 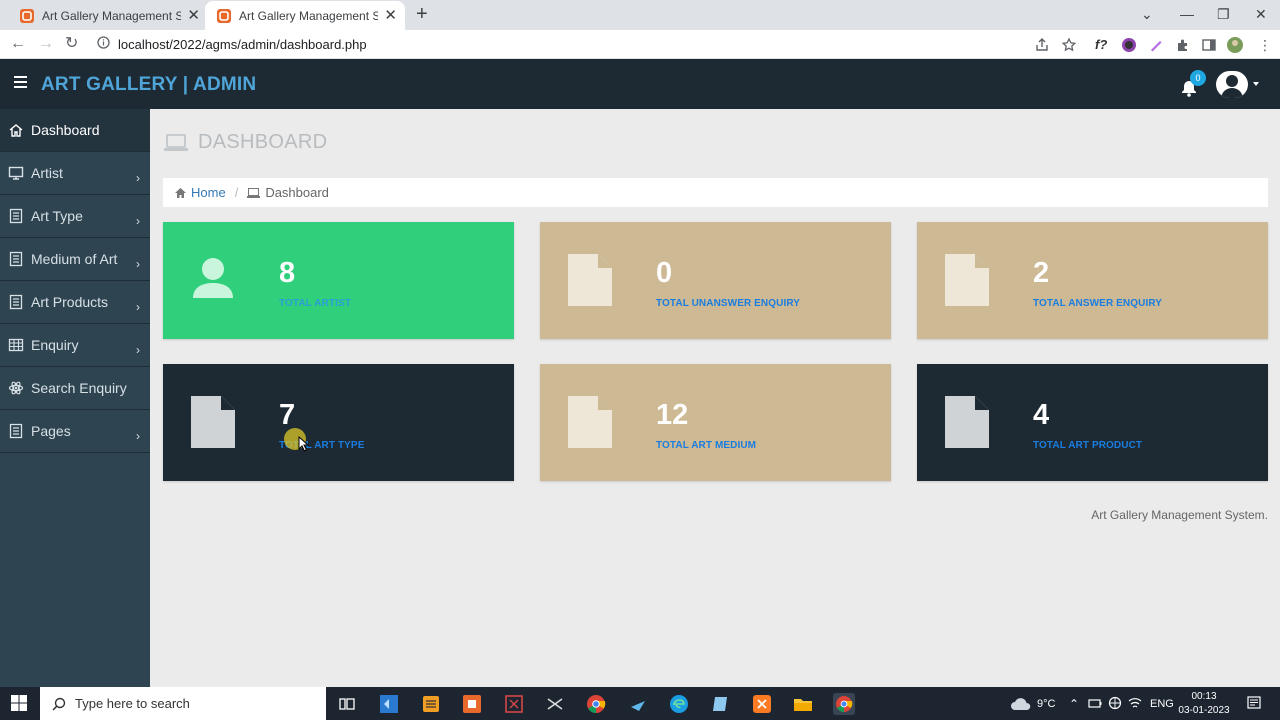 I want to click on sidebar-item-label: Enquiry, so click(x=55, y=345).